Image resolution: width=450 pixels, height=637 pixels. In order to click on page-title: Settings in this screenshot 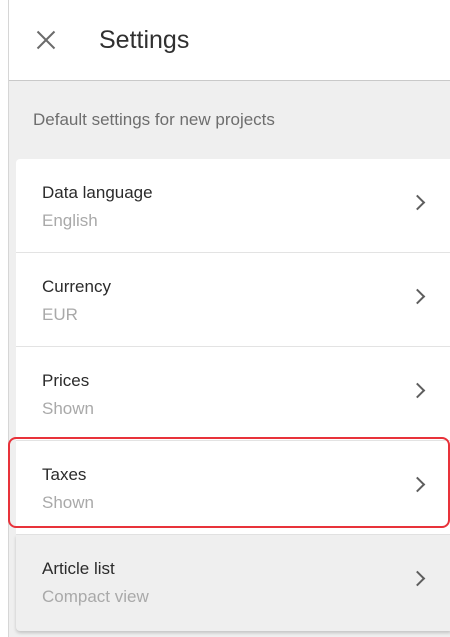, I will do `click(144, 39)`.